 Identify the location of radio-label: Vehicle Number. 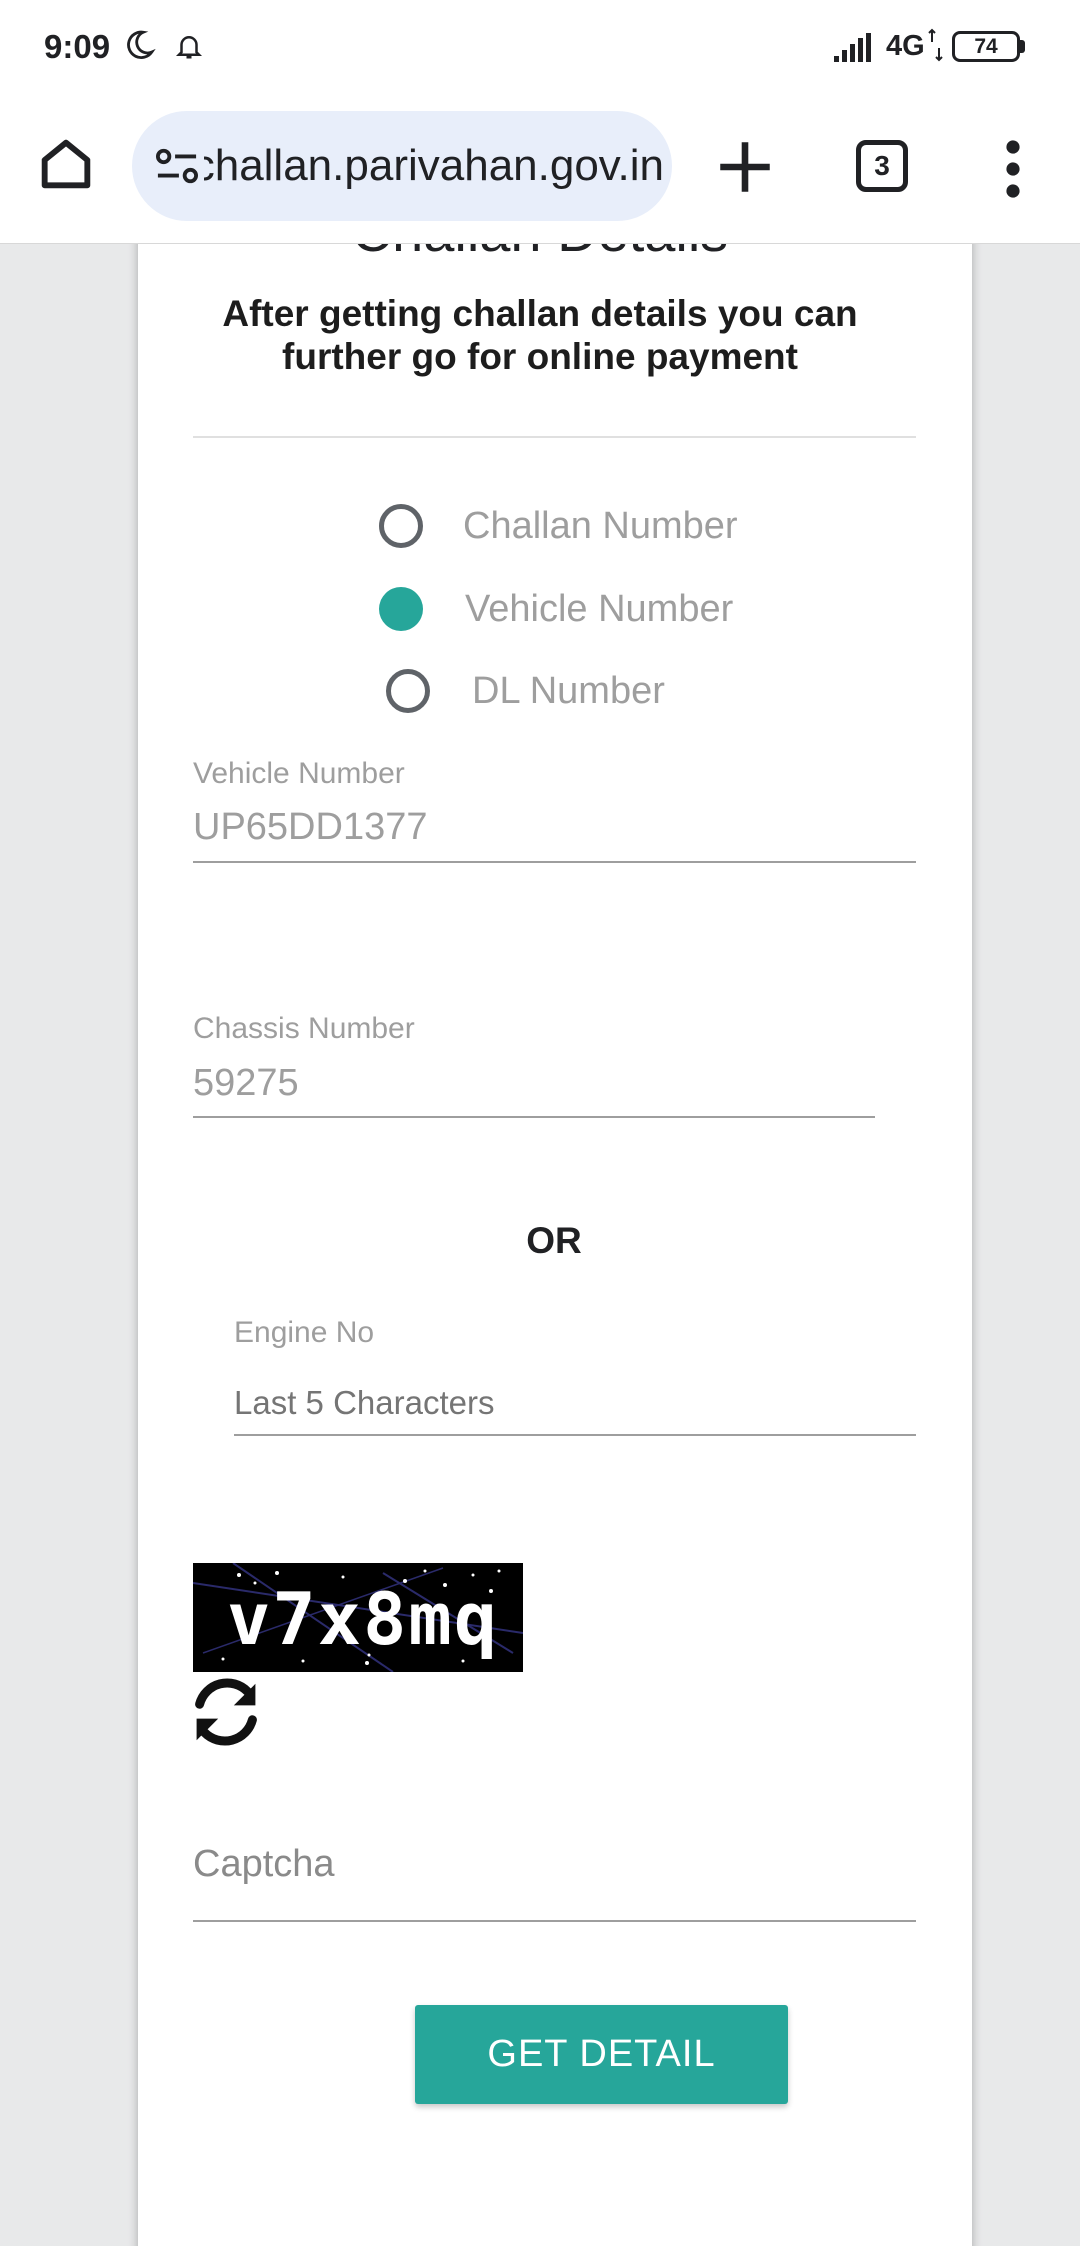
(599, 608).